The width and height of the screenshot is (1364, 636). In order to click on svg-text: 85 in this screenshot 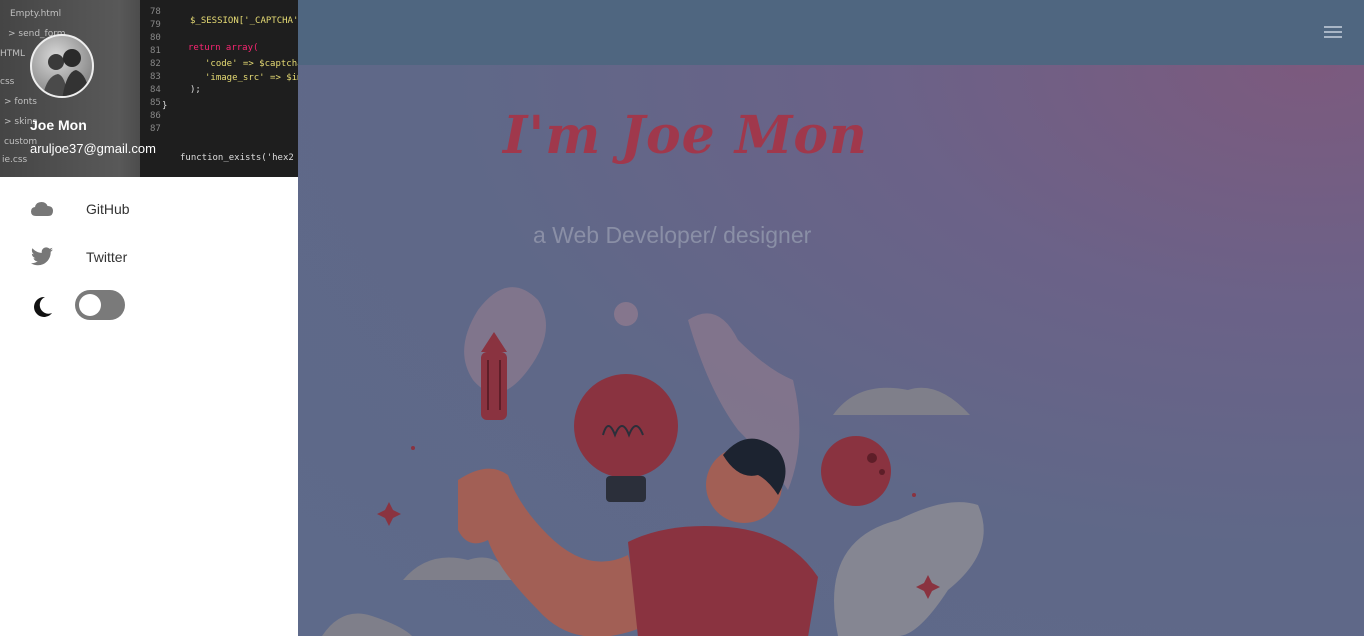, I will do `click(155, 103)`.